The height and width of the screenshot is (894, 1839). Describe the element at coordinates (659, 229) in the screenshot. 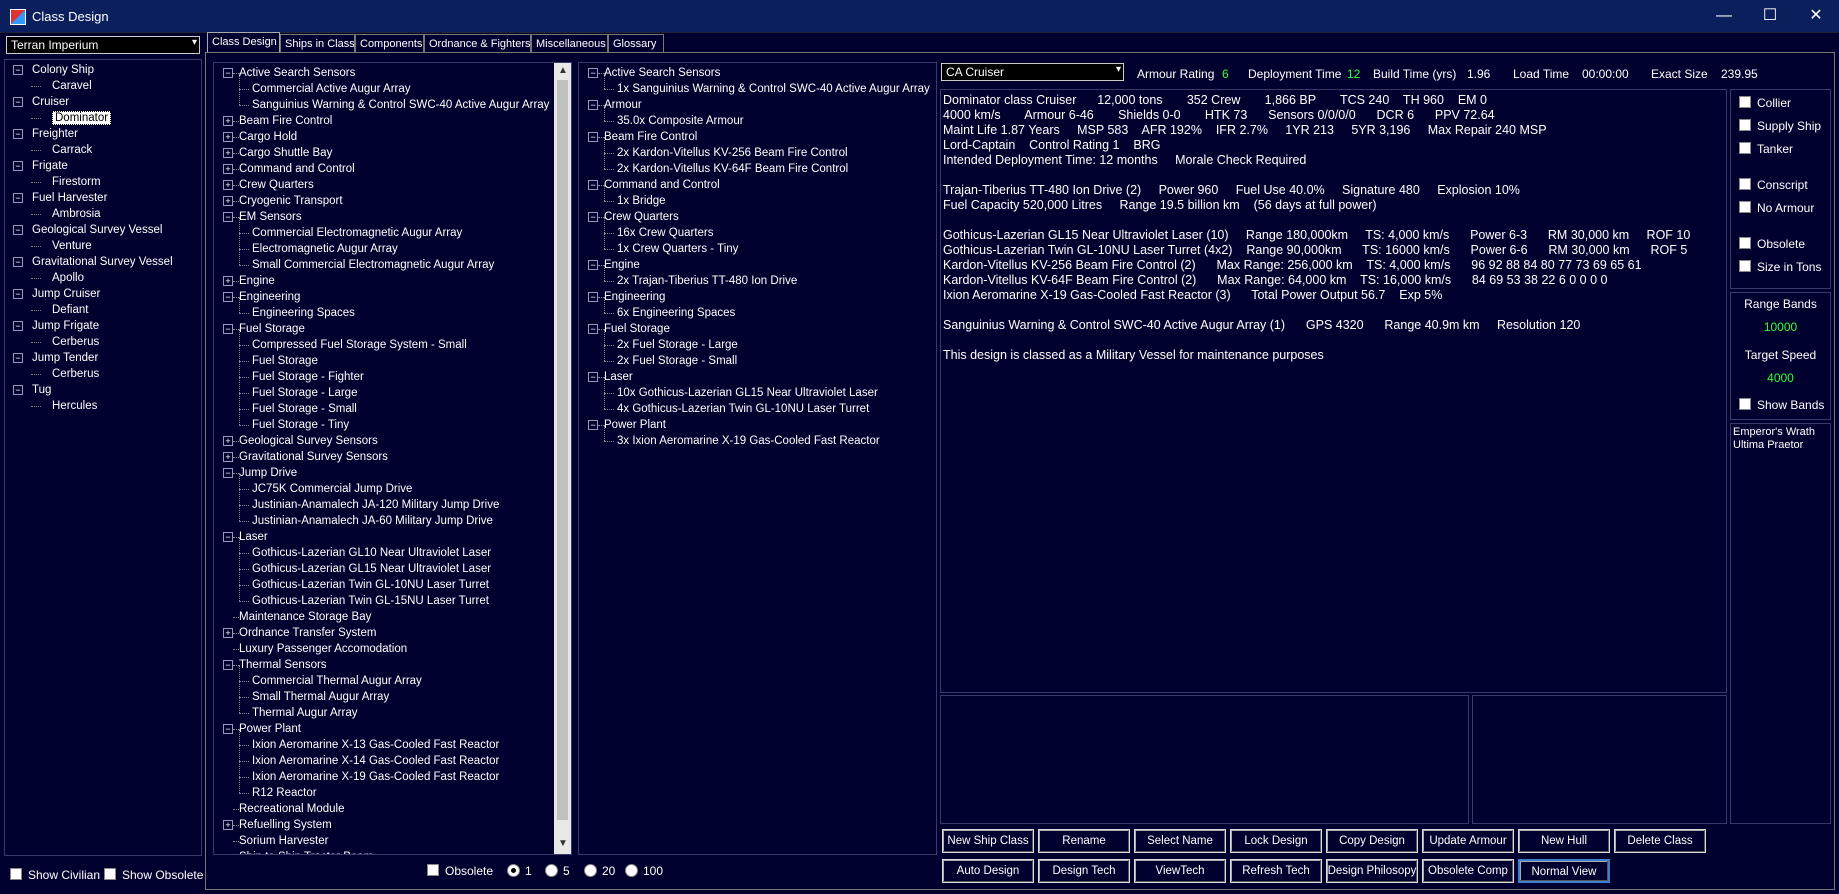

I see `tree-item: 16x Crew Quarters` at that location.